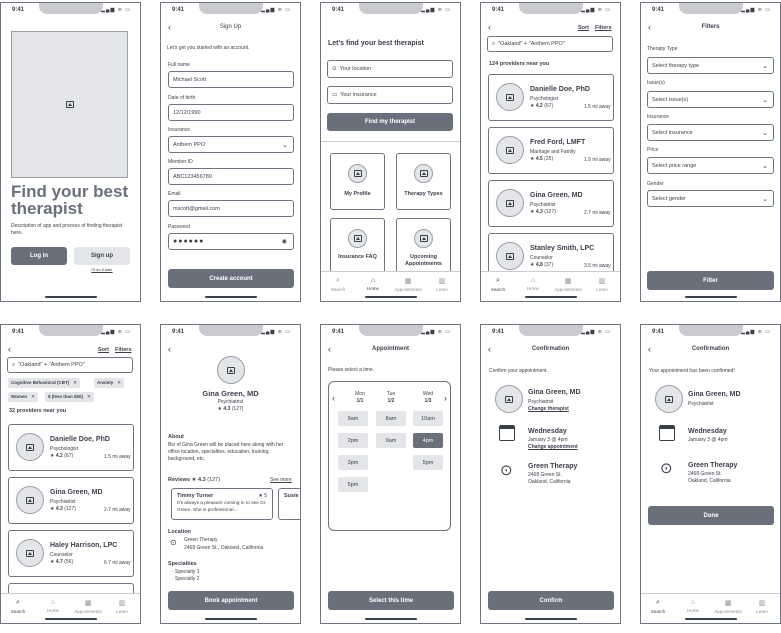 The image size is (781, 633). Describe the element at coordinates (231, 600) in the screenshot. I see `book-appointment-button: Book appointment` at that location.